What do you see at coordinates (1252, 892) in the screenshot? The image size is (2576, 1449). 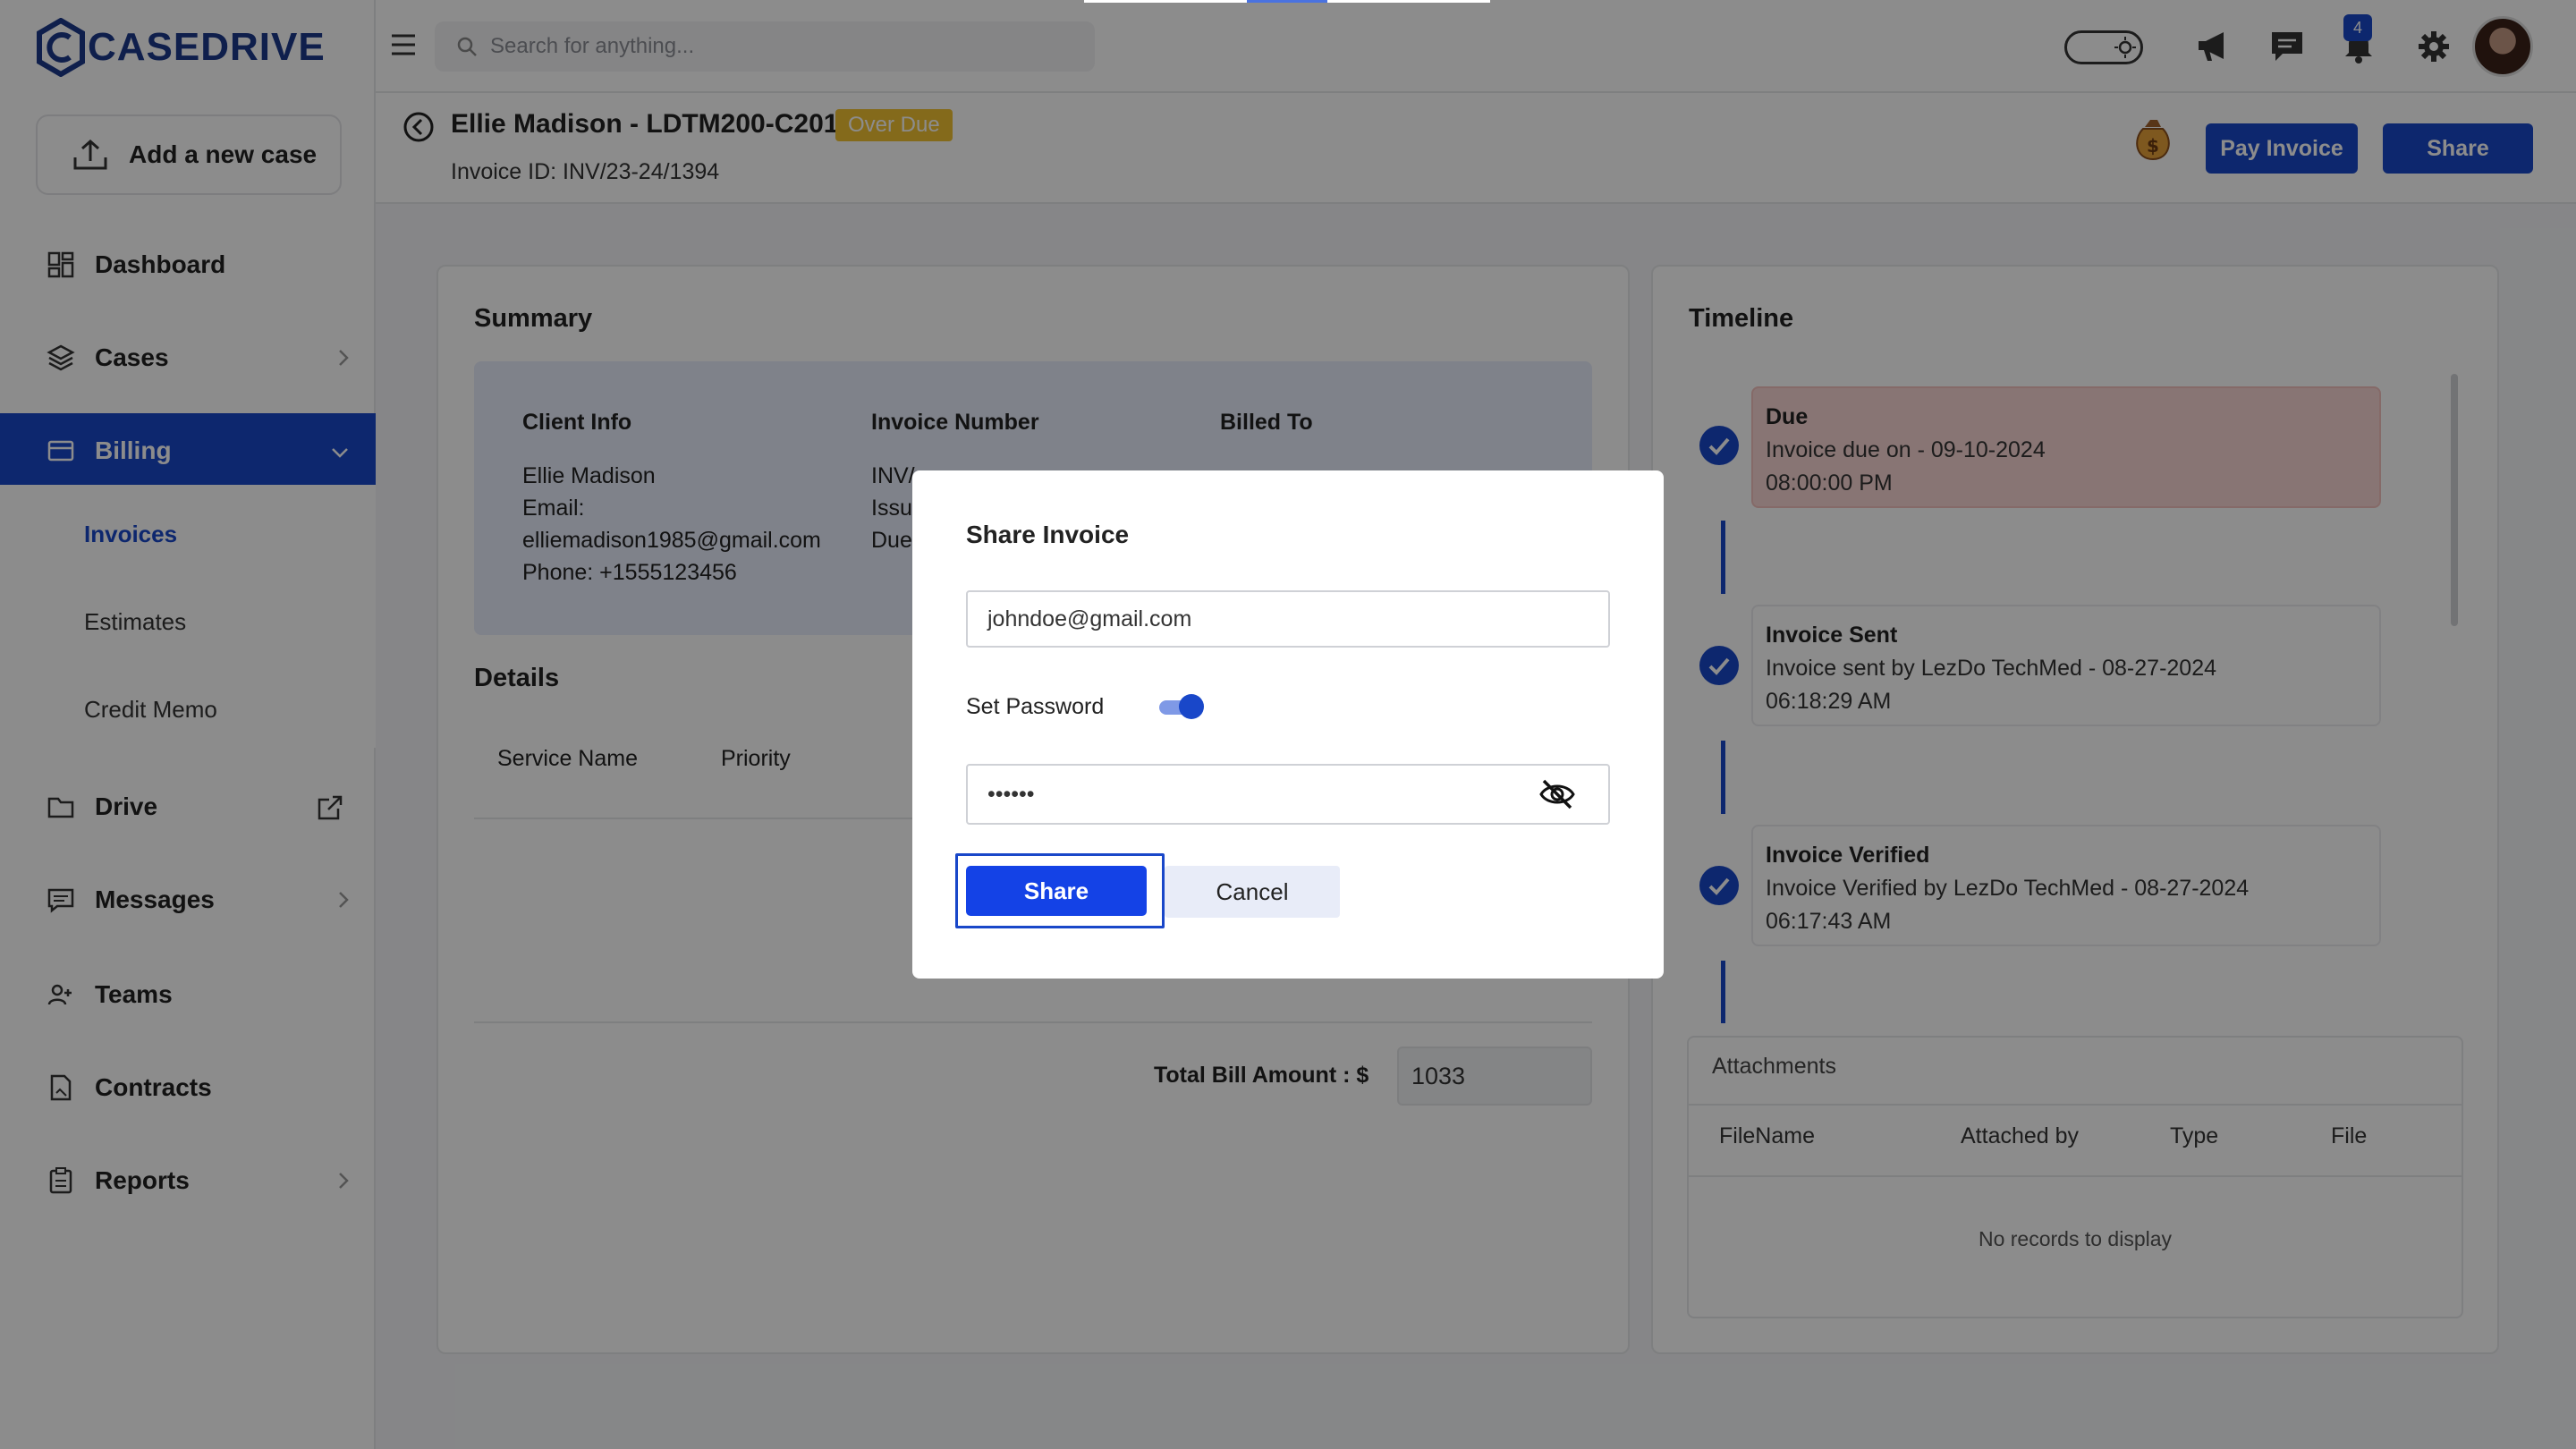 I see `modal-cancel-button: Cancel` at bounding box center [1252, 892].